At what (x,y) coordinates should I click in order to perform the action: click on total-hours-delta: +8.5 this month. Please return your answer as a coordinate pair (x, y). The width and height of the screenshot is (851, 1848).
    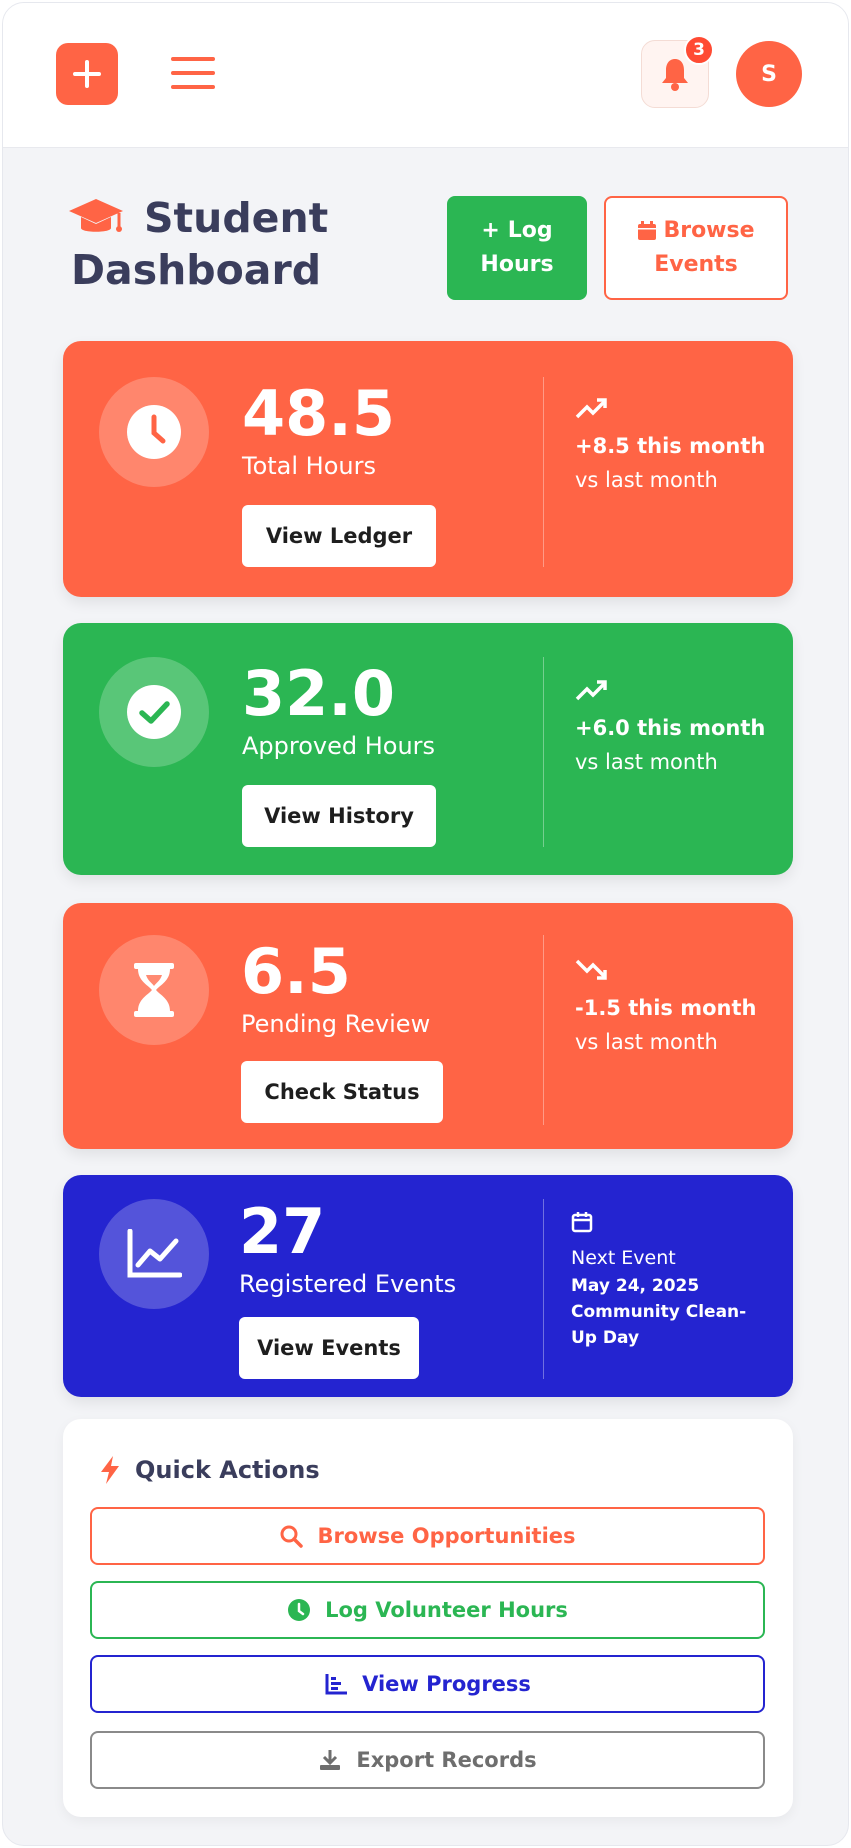
    Looking at the image, I should click on (670, 446).